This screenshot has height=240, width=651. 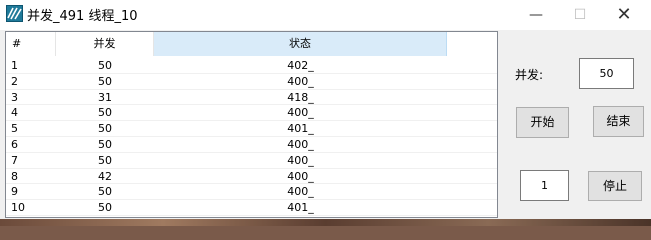 I want to click on window-title: 并发_491 线程_10, so click(x=82, y=16).